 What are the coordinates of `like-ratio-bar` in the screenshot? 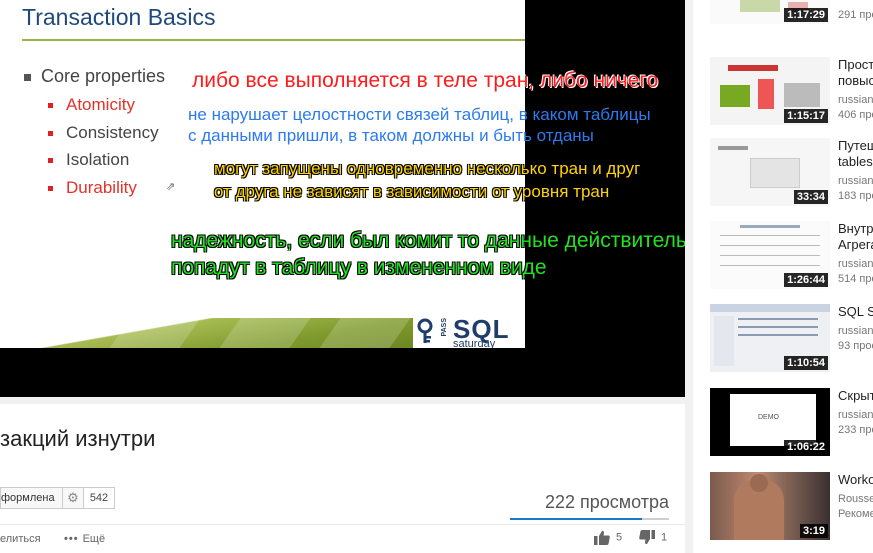 It's located at (589, 519).